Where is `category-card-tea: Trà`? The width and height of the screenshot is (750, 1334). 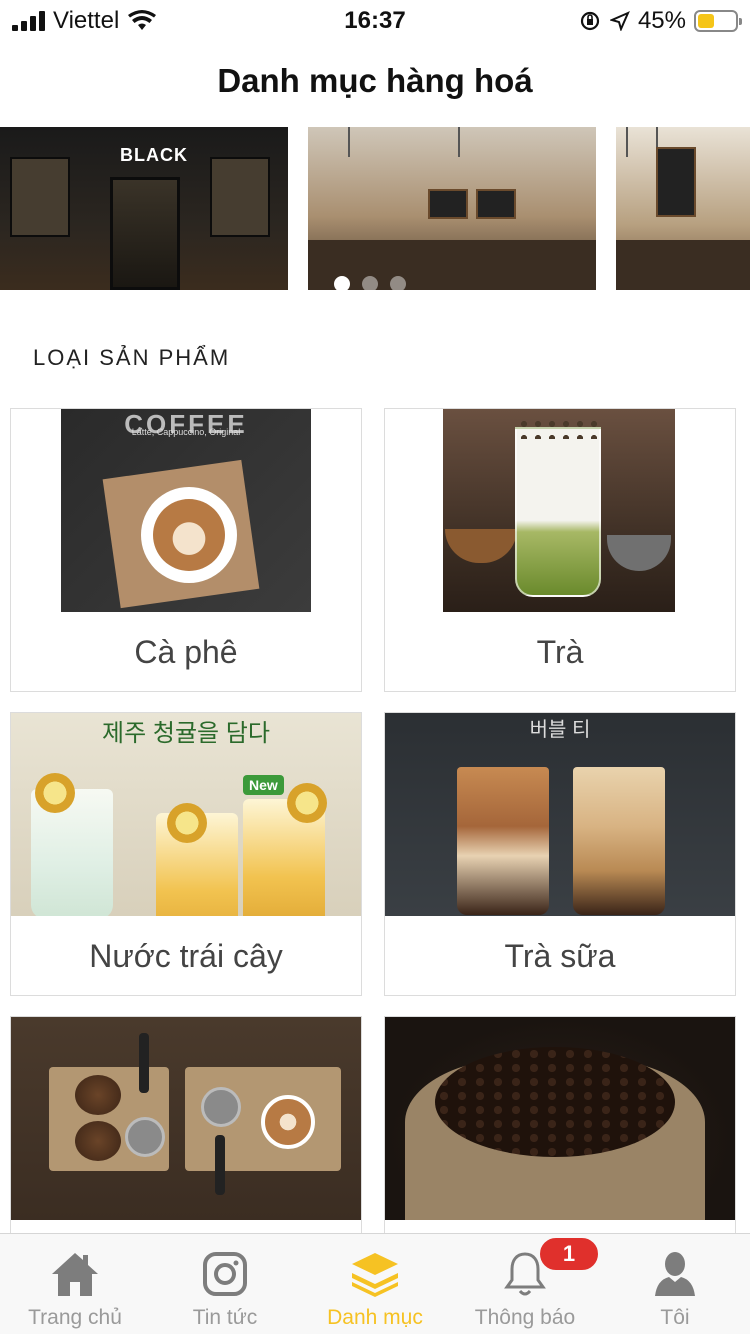
category-card-tea: Trà is located at coordinates (560, 550).